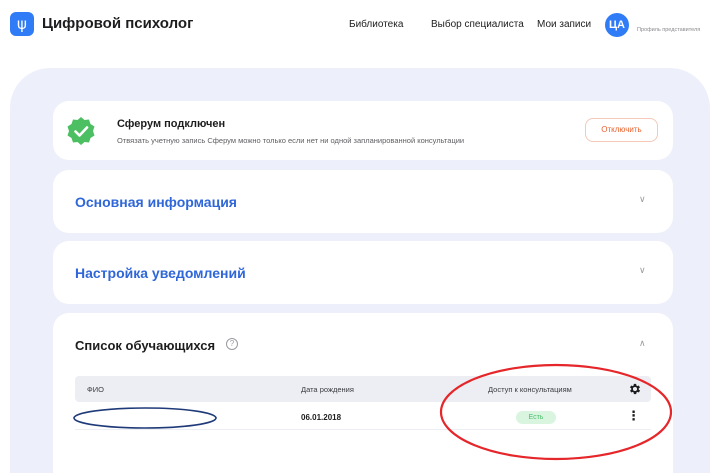 This screenshot has width=712, height=473. What do you see at coordinates (171, 124) in the screenshot?
I see `sferum-title: Сферум подключен` at bounding box center [171, 124].